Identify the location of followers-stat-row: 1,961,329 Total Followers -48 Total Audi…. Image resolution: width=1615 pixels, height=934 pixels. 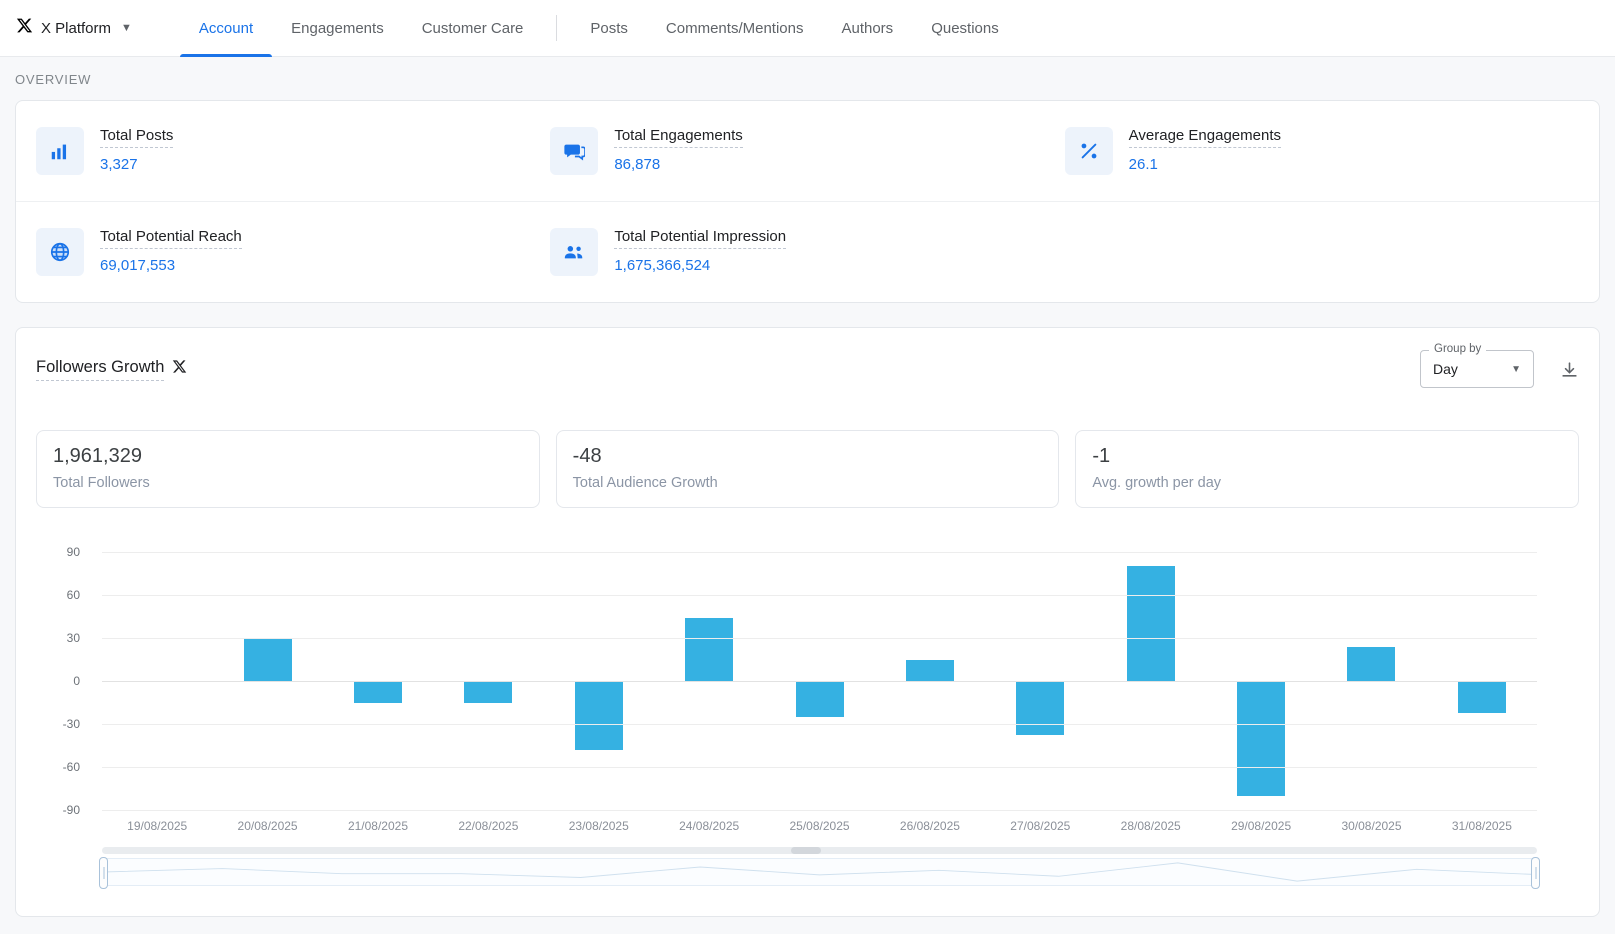
(807, 469).